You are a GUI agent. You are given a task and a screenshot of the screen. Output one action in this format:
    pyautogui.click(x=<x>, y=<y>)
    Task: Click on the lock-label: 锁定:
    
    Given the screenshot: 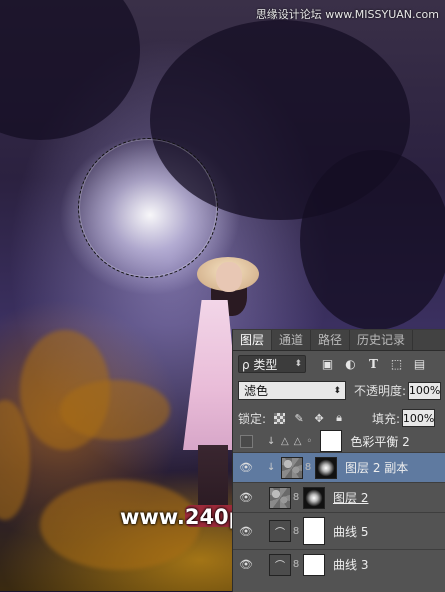 What is the action you would take?
    pyautogui.click(x=252, y=418)
    